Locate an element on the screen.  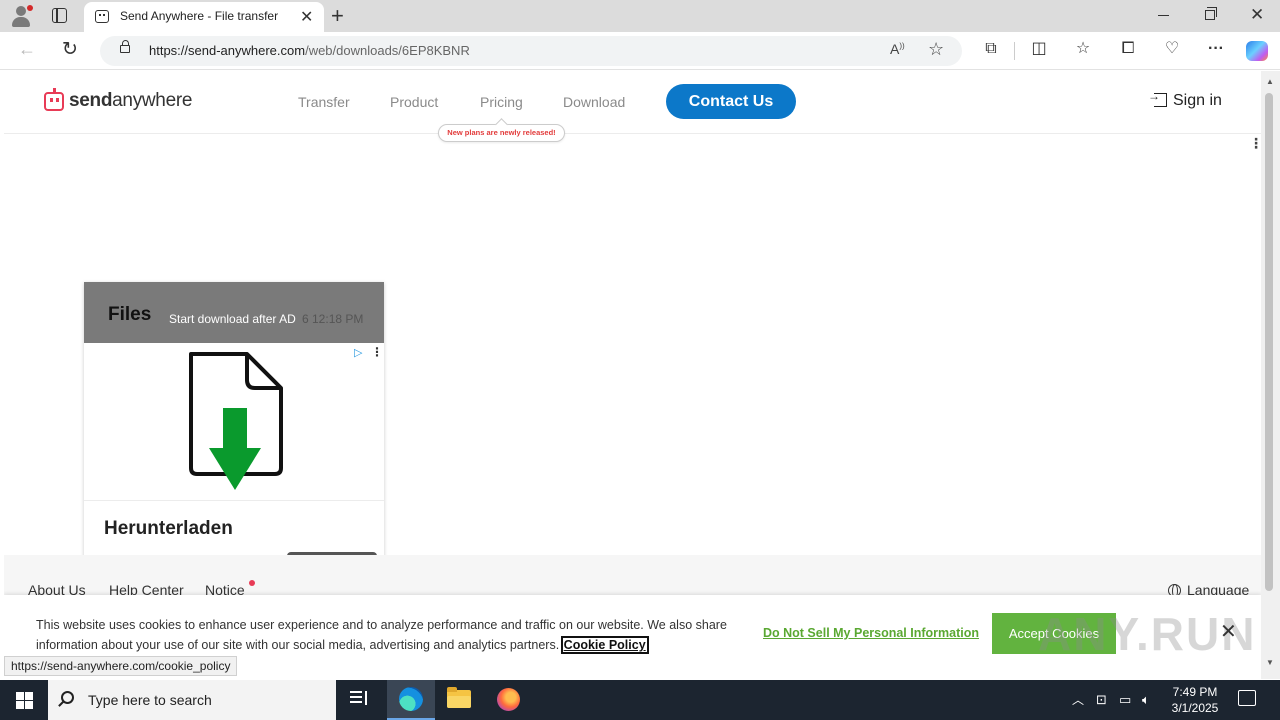
tab-actions-icon is located at coordinates (59, 15).